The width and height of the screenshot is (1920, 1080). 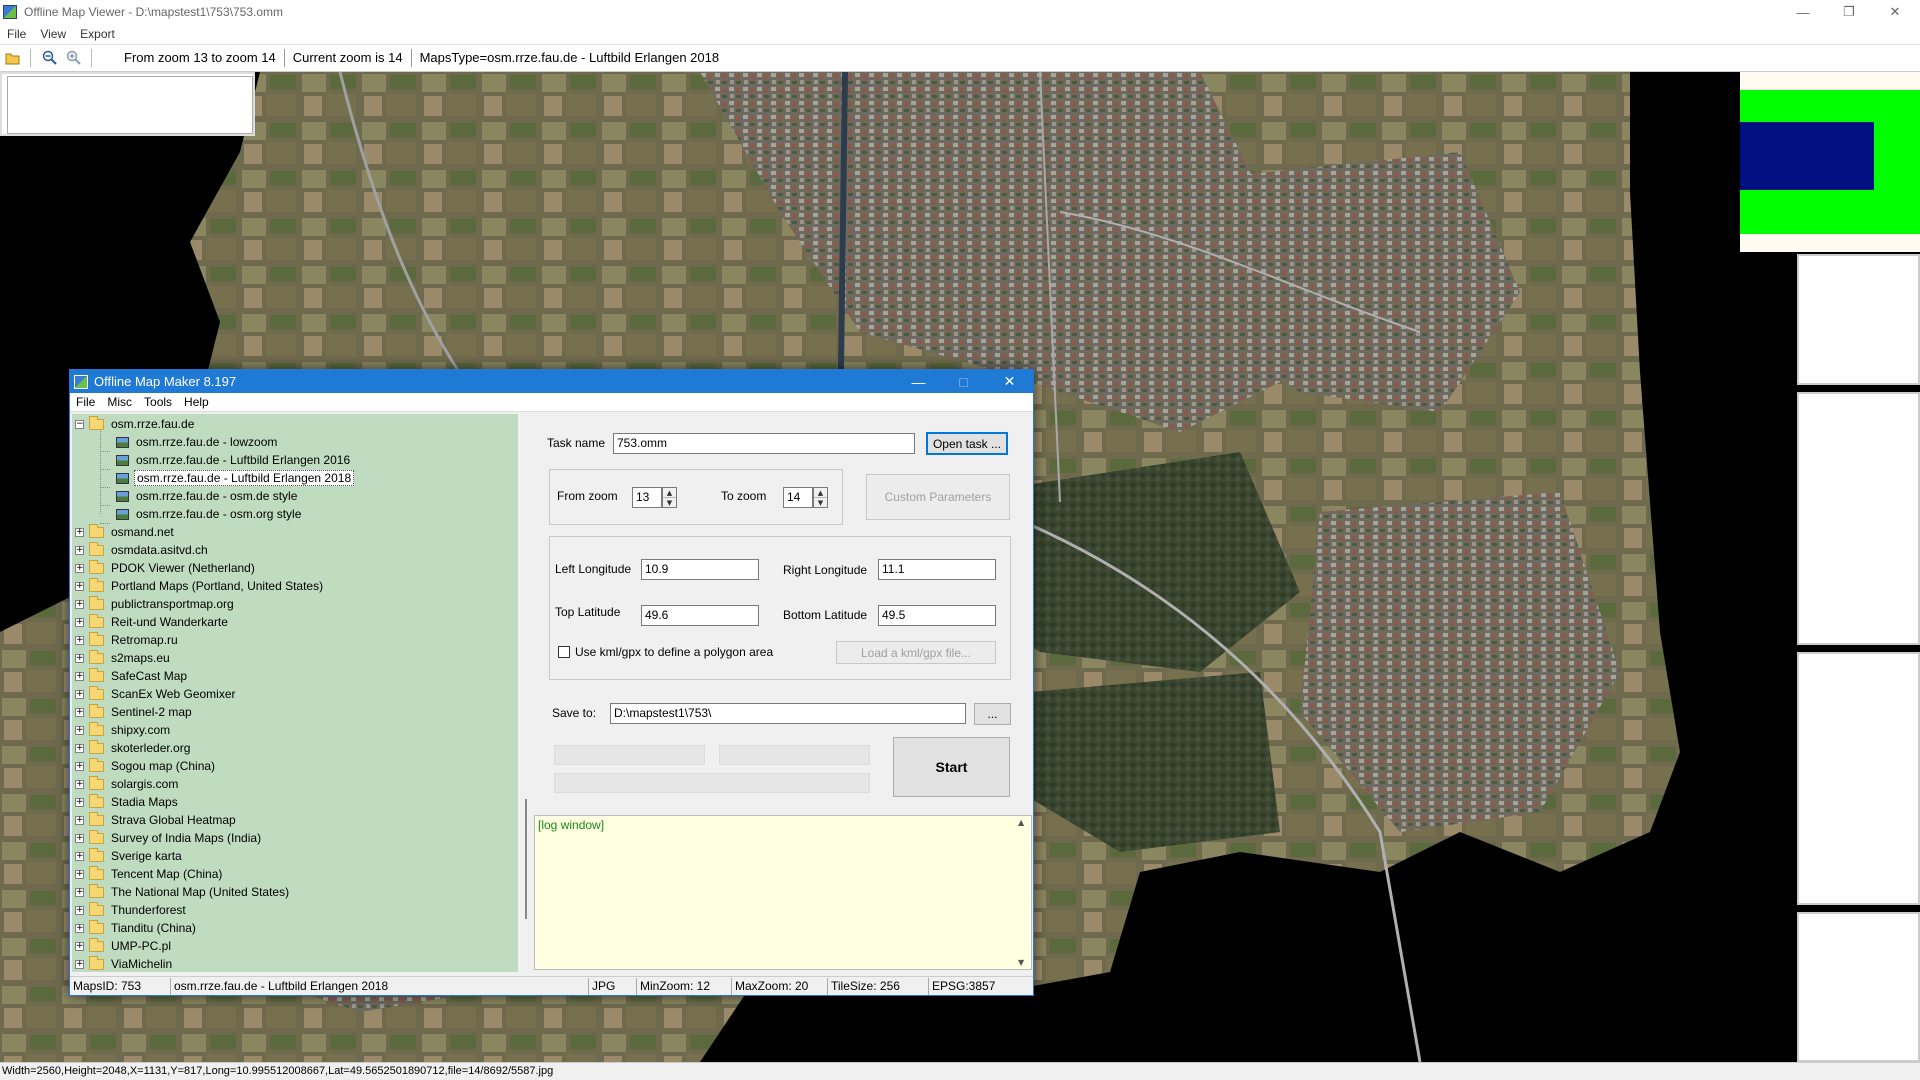 What do you see at coordinates (700, 569) in the screenshot?
I see `left-longitude-input: 10.9` at bounding box center [700, 569].